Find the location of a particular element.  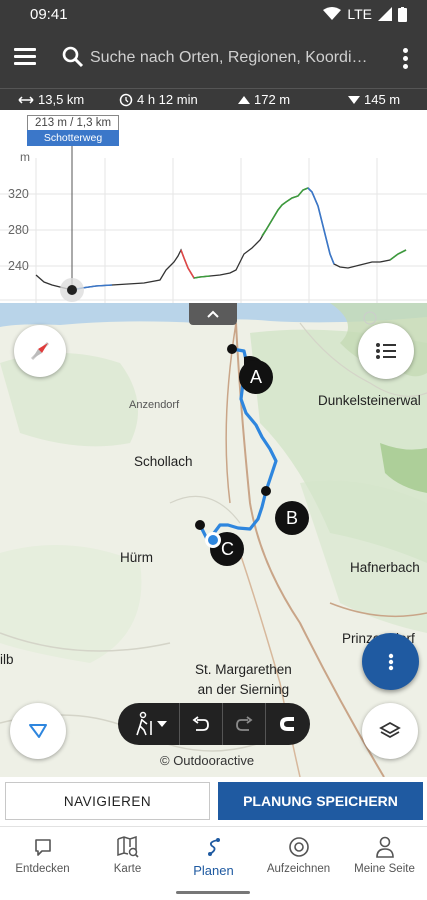

y-tick-240: 240 is located at coordinates (18, 266).